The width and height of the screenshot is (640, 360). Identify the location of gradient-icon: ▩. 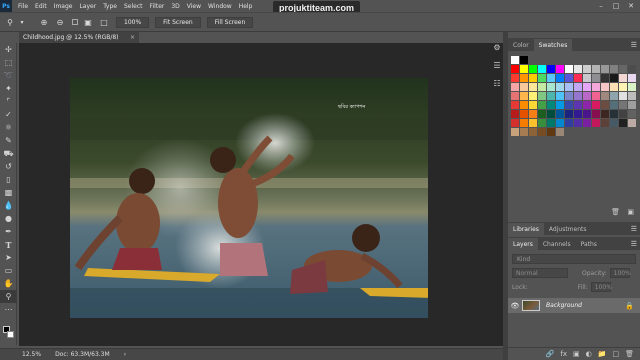
(8, 192).